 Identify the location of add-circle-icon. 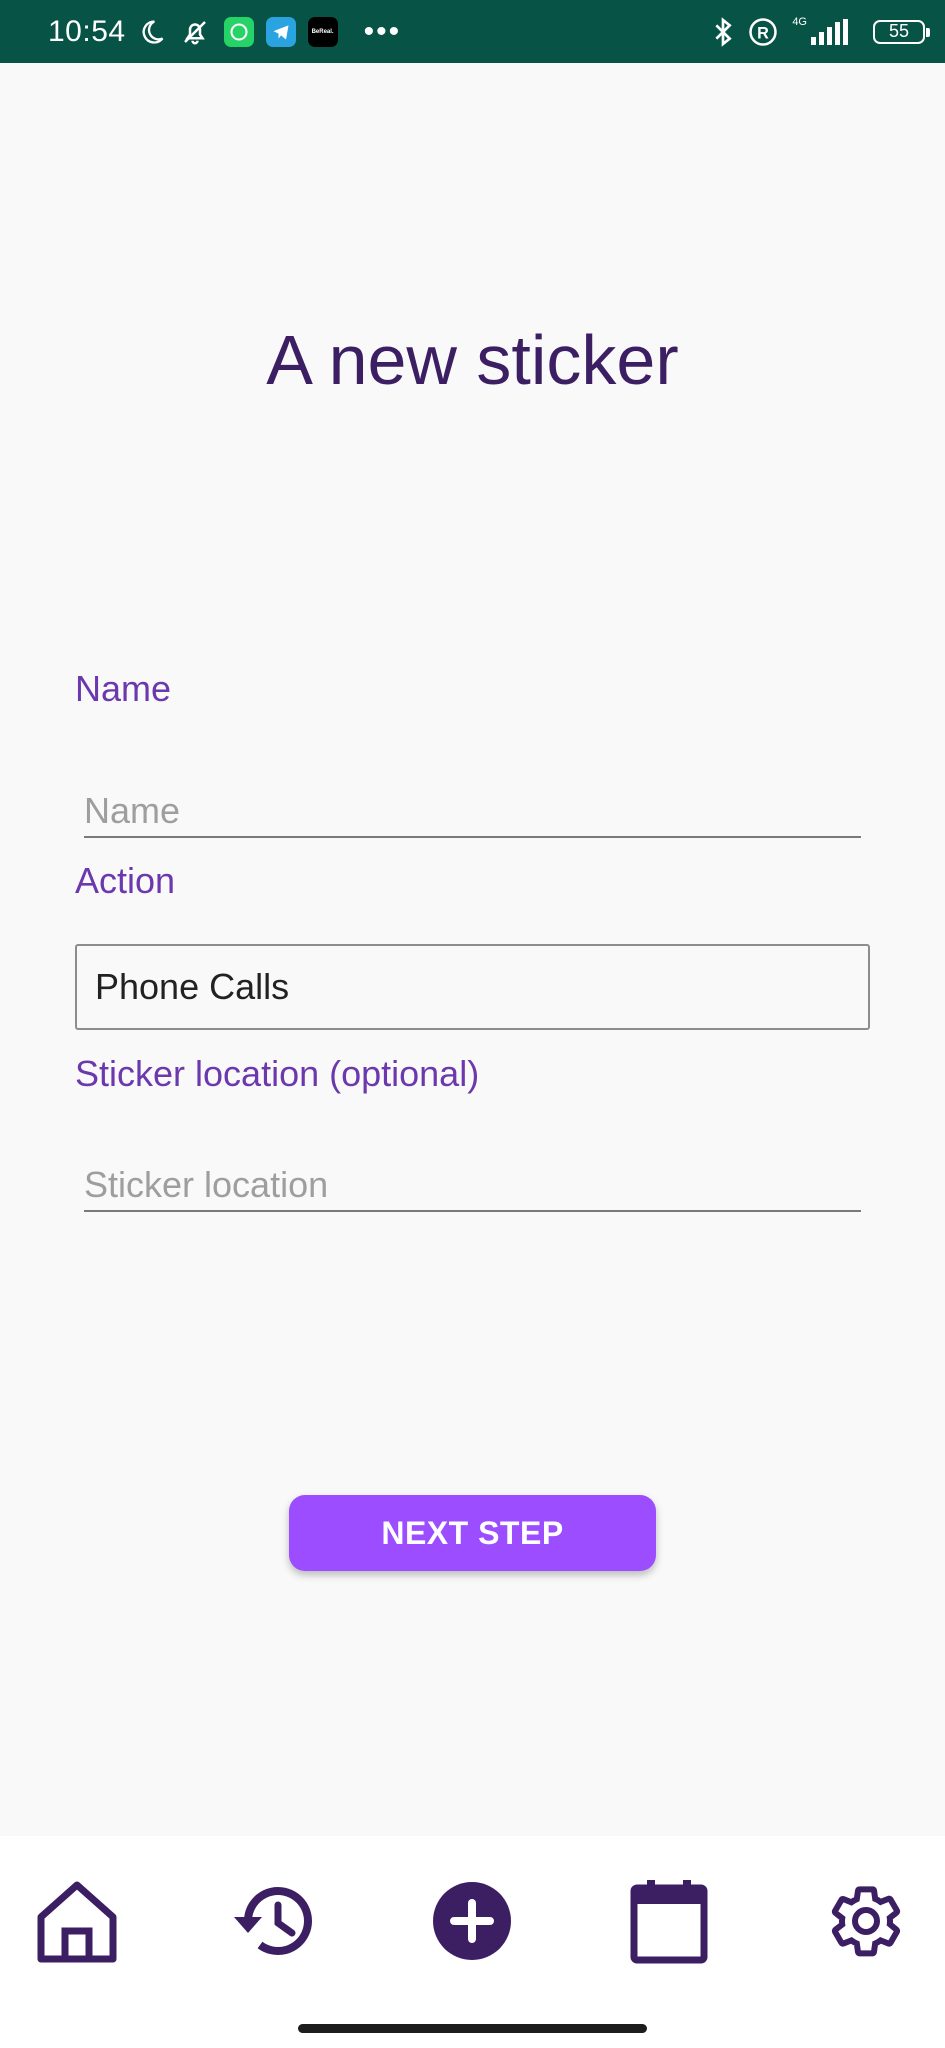
(472, 1921).